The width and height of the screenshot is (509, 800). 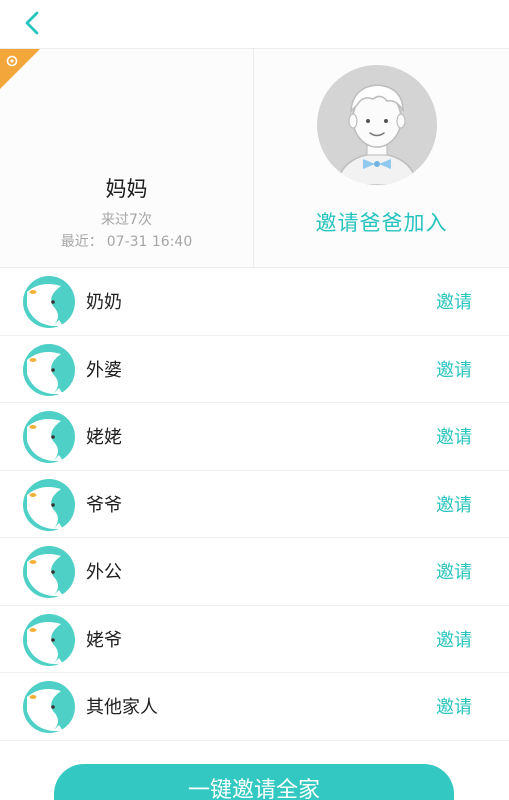 What do you see at coordinates (81, 242) in the screenshot?
I see `last-visit-label: 最近：` at bounding box center [81, 242].